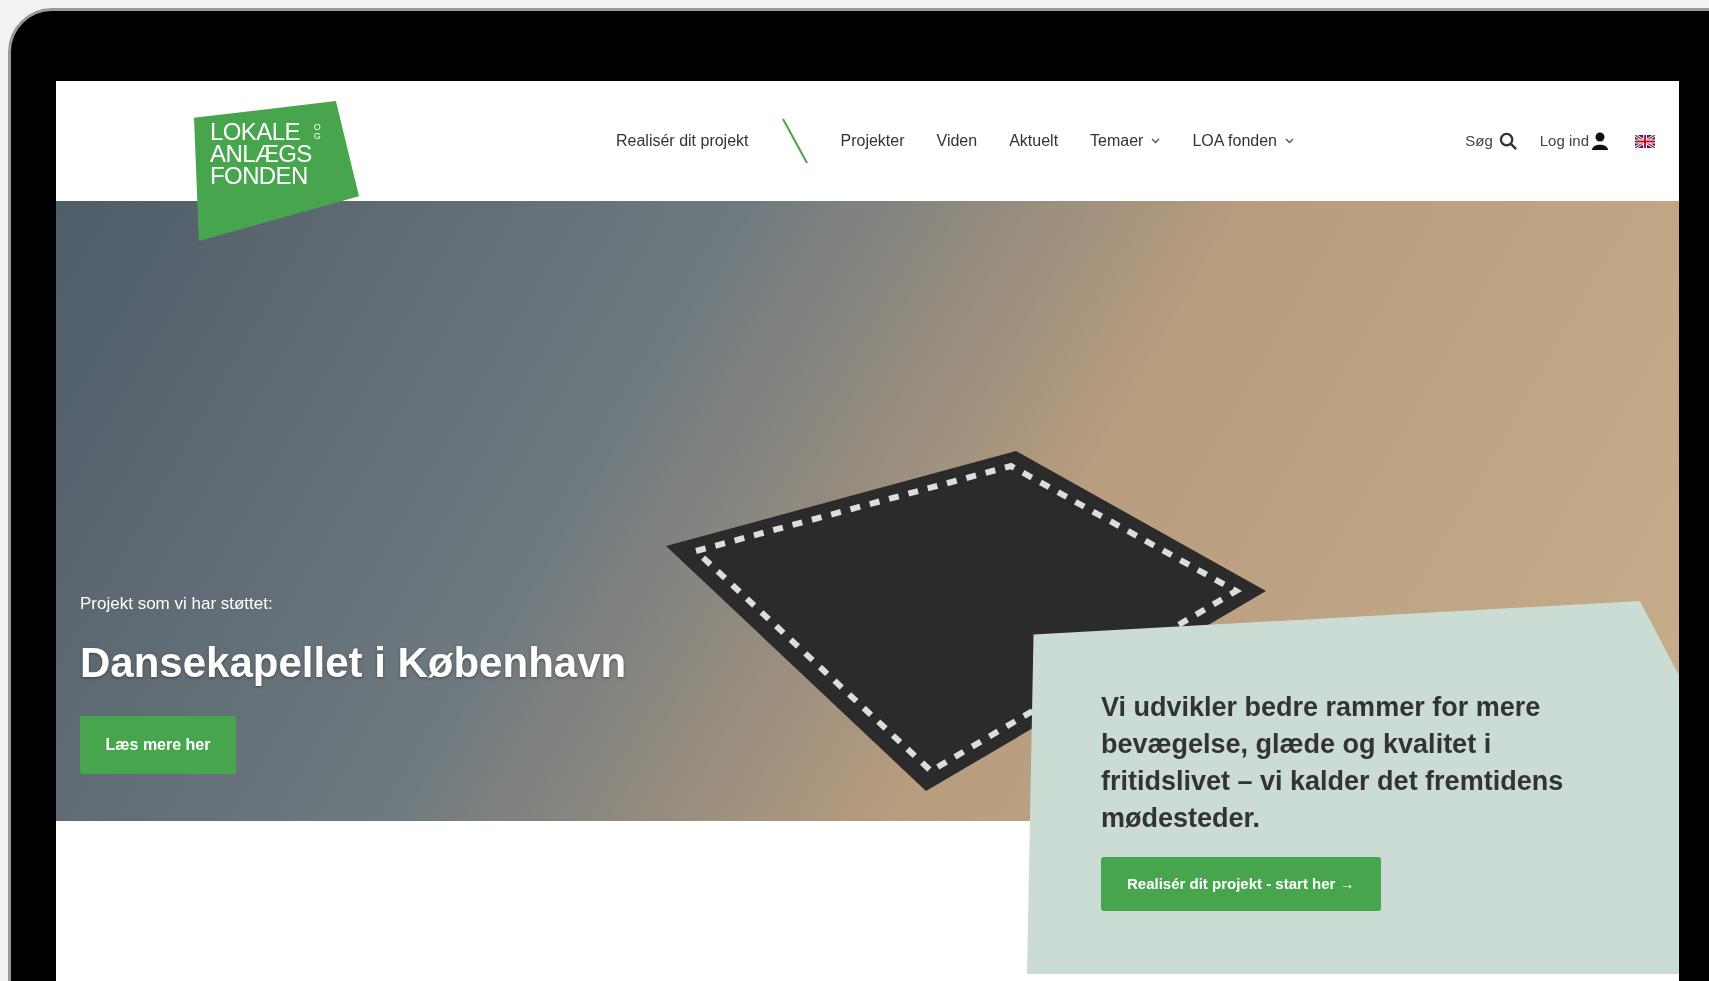  I want to click on nav-link: LOA fonden, so click(1243, 141).